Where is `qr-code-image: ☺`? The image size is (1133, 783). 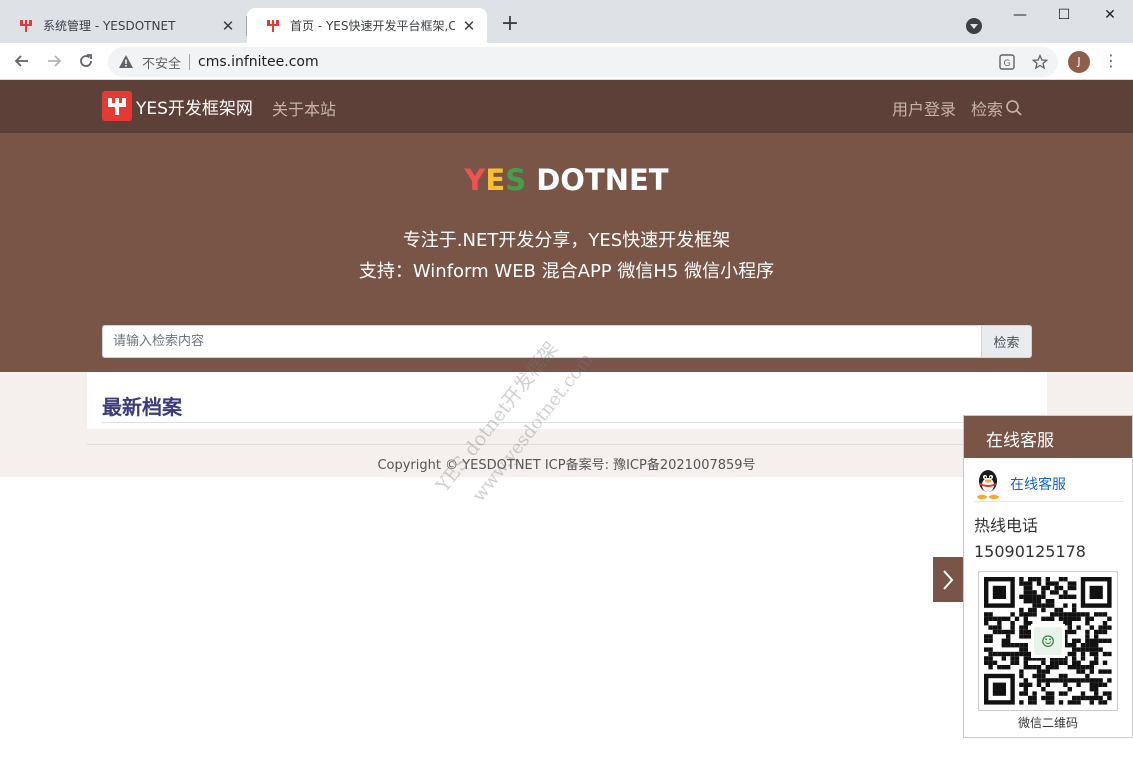
qr-code-image: ☺ is located at coordinates (1048, 641).